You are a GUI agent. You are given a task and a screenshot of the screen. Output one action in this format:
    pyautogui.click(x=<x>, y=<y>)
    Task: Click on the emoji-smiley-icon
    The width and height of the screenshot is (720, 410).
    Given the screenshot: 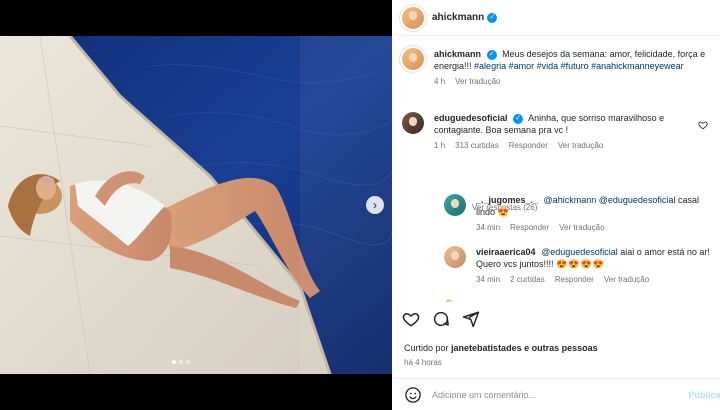 What is the action you would take?
    pyautogui.click(x=413, y=395)
    